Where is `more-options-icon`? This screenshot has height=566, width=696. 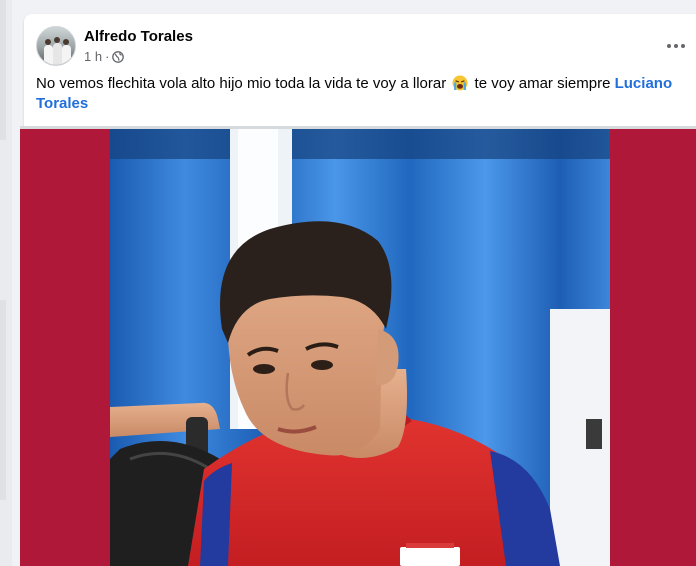 more-options-icon is located at coordinates (676, 46).